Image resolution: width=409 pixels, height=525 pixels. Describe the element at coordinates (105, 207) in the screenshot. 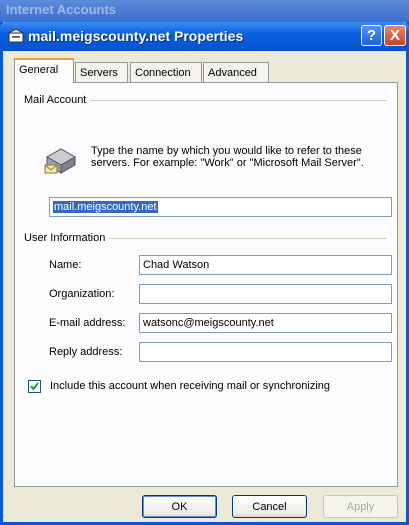

I see `account-name-value: mail.meigscounty.net` at that location.